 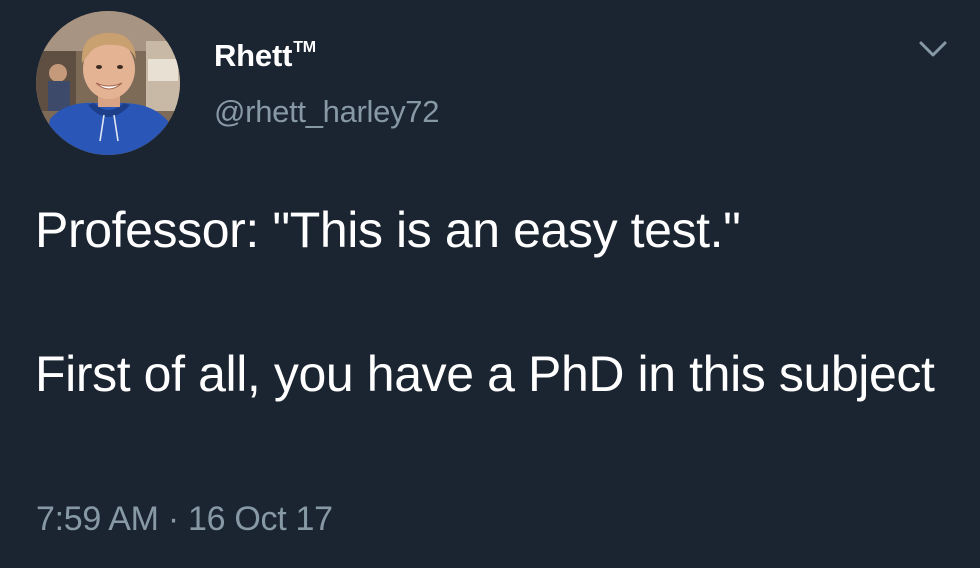 I want to click on display-name-text: Rhett, so click(x=253, y=55).